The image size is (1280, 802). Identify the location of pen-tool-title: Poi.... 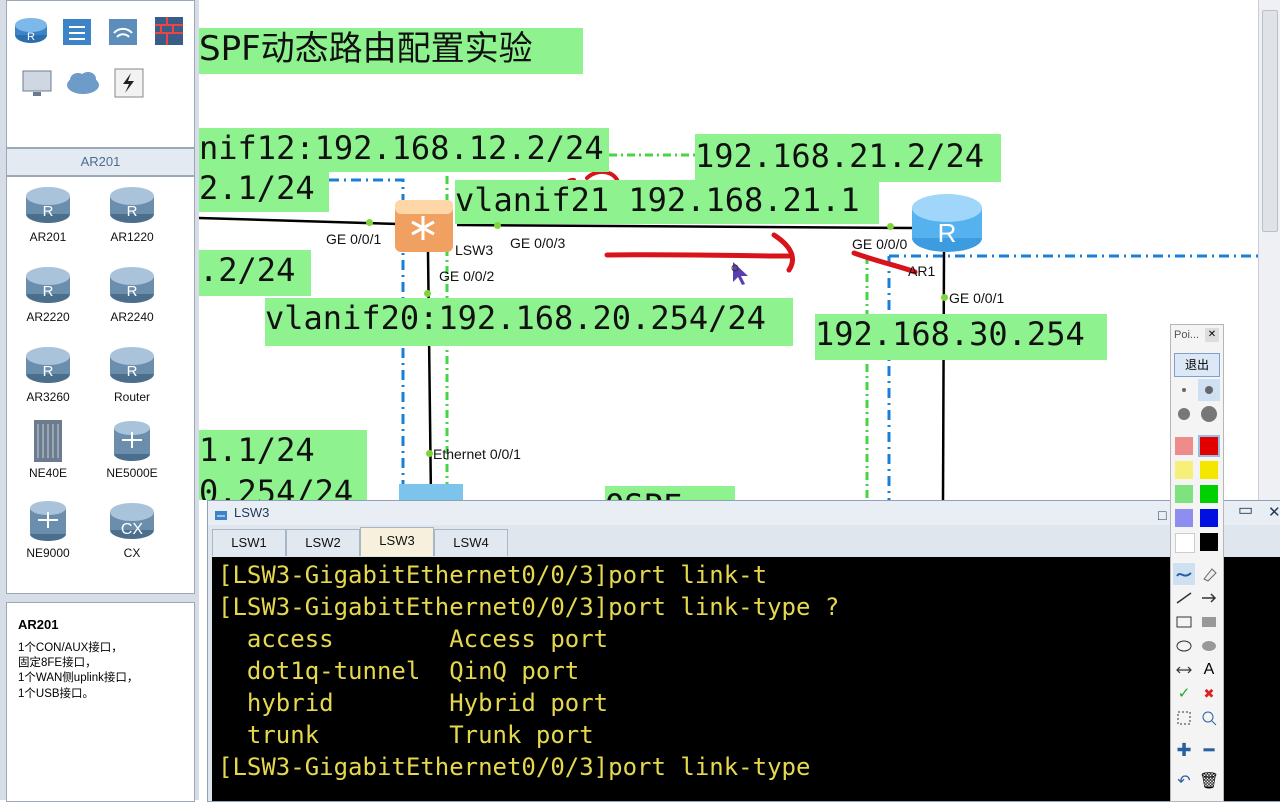
(1187, 335).